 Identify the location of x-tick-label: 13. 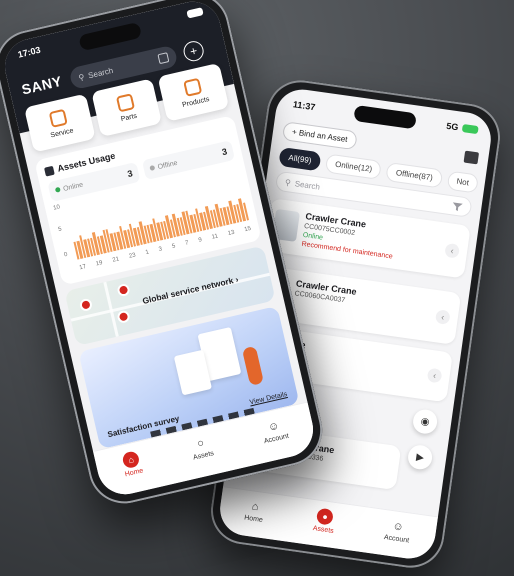
(231, 233).